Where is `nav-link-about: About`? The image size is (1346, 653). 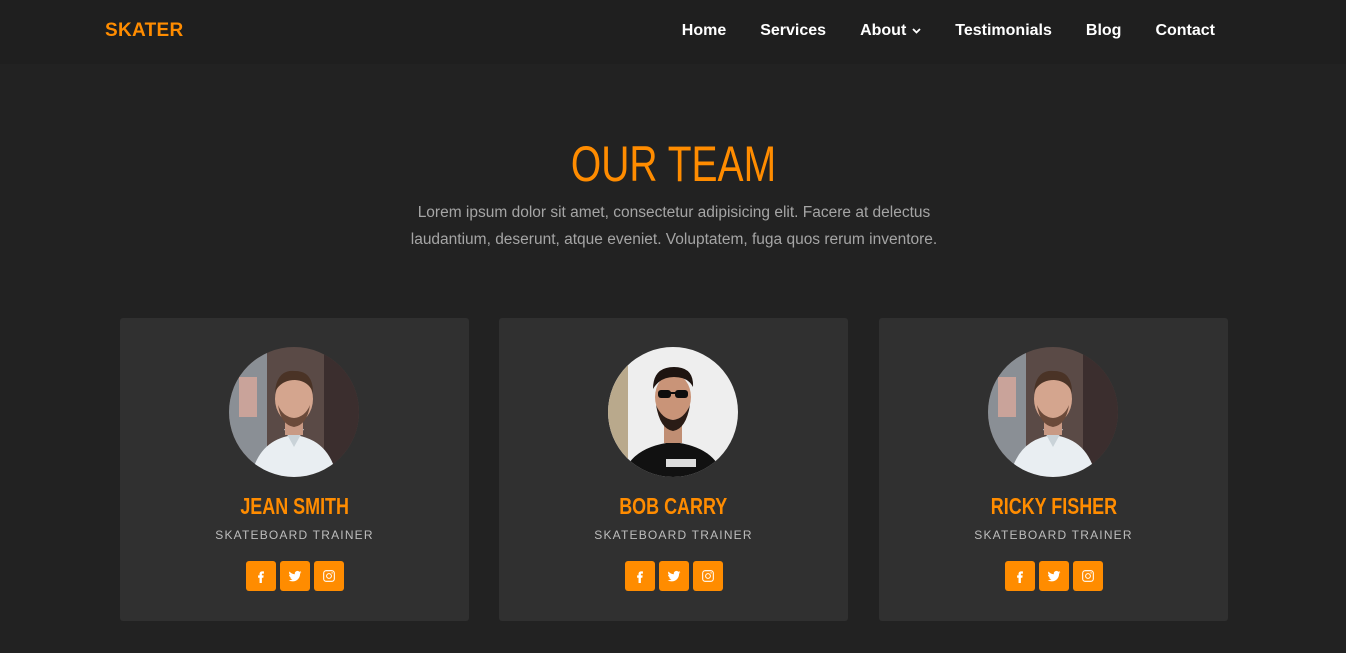
nav-link-about: About is located at coordinates (890, 31).